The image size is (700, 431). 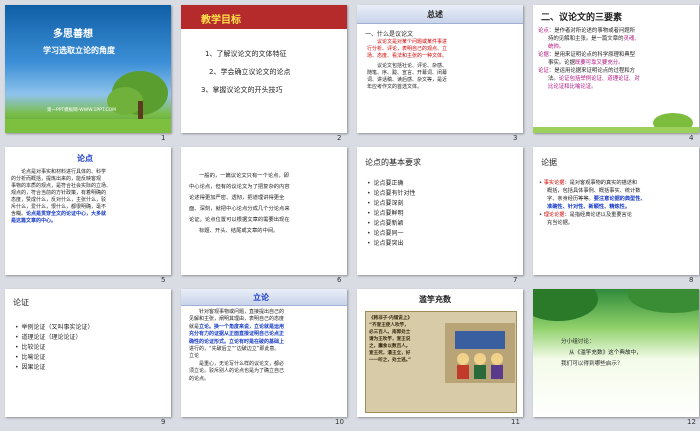 What do you see at coordinates (73, 34) in the screenshot?
I see `slide-1-title: 多思善想` at bounding box center [73, 34].